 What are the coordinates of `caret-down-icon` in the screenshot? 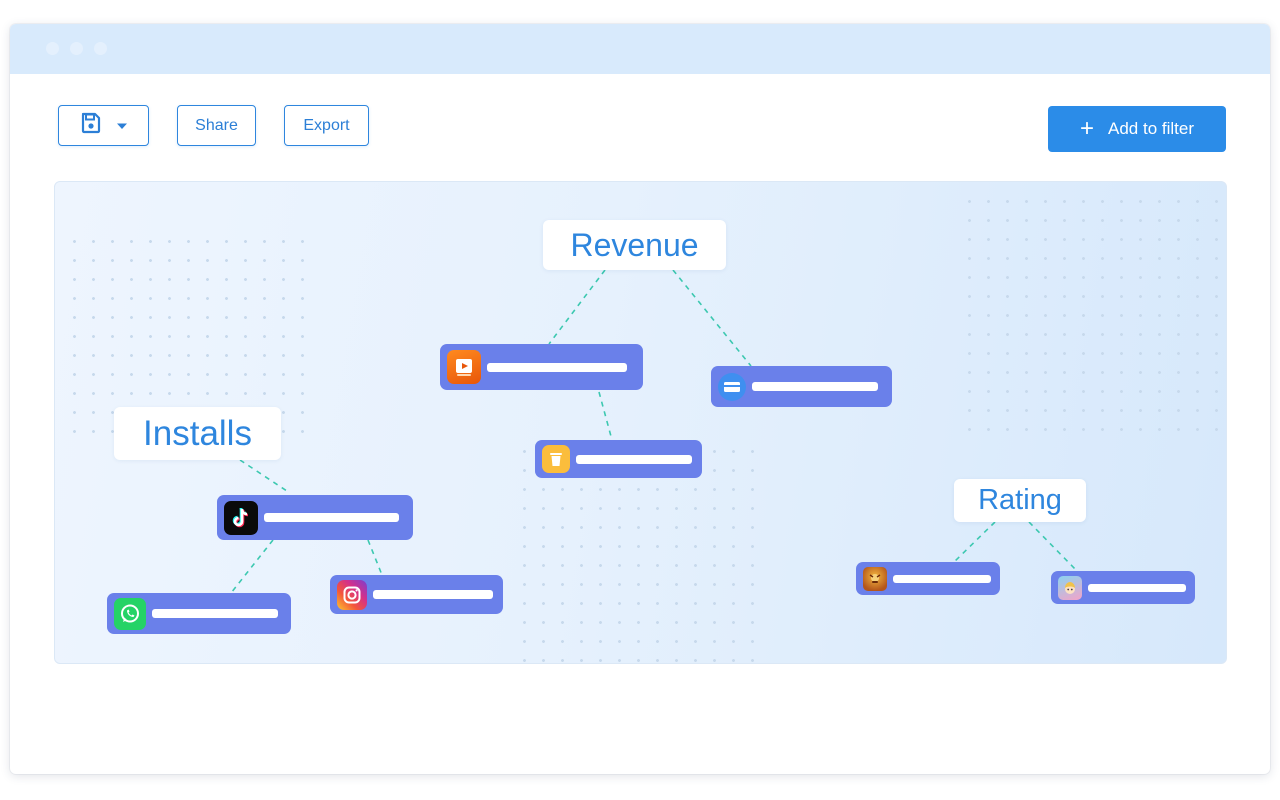 It's located at (122, 126).